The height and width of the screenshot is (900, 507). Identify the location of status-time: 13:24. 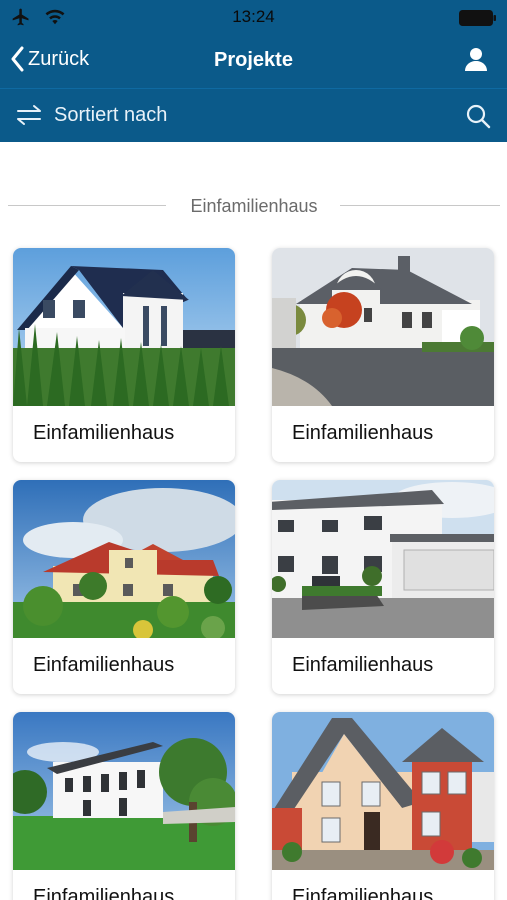
(253, 16).